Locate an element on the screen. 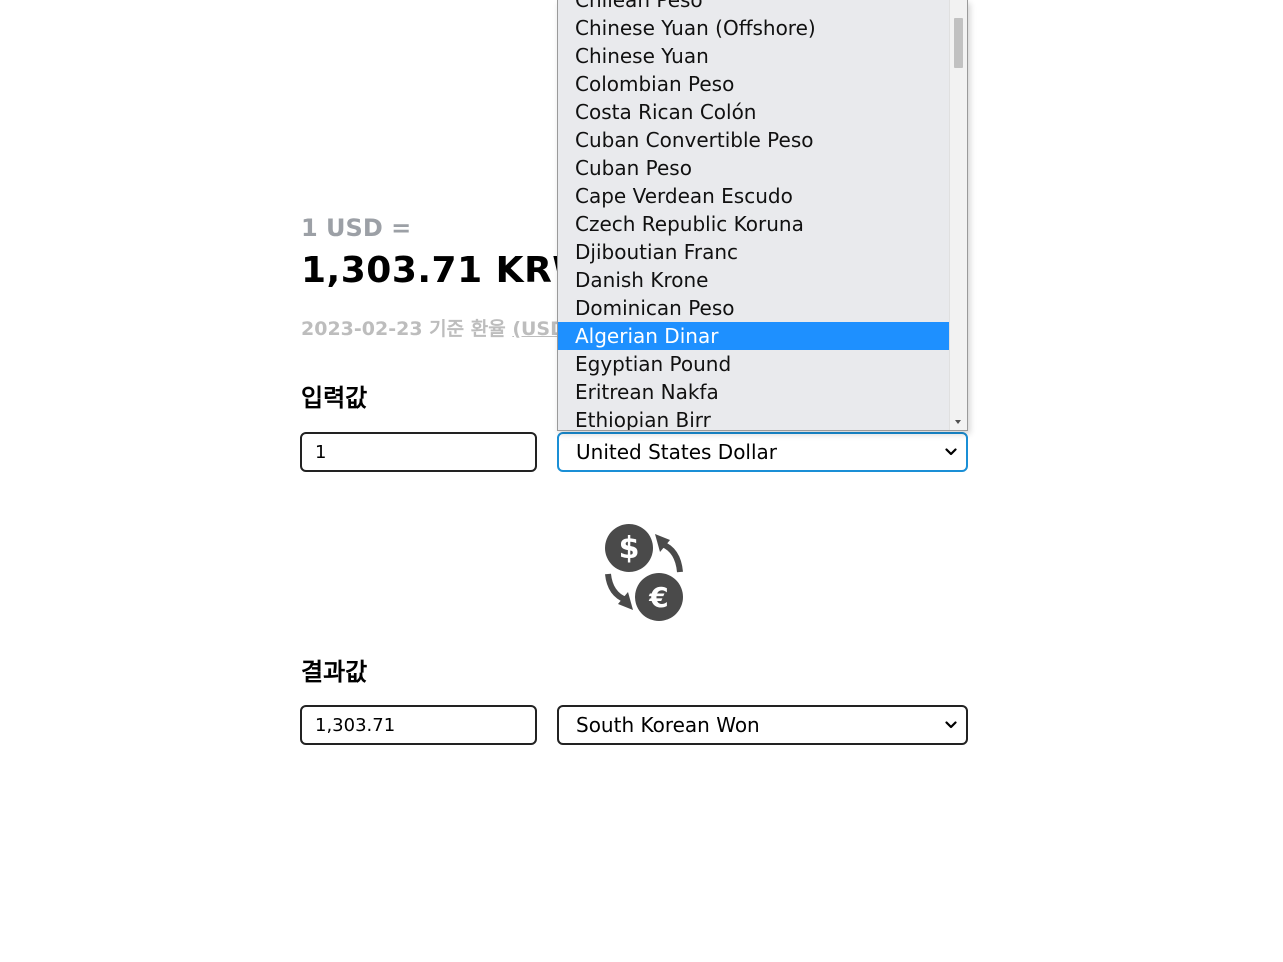 The height and width of the screenshot is (962, 1283). amount-input is located at coordinates (418, 452).